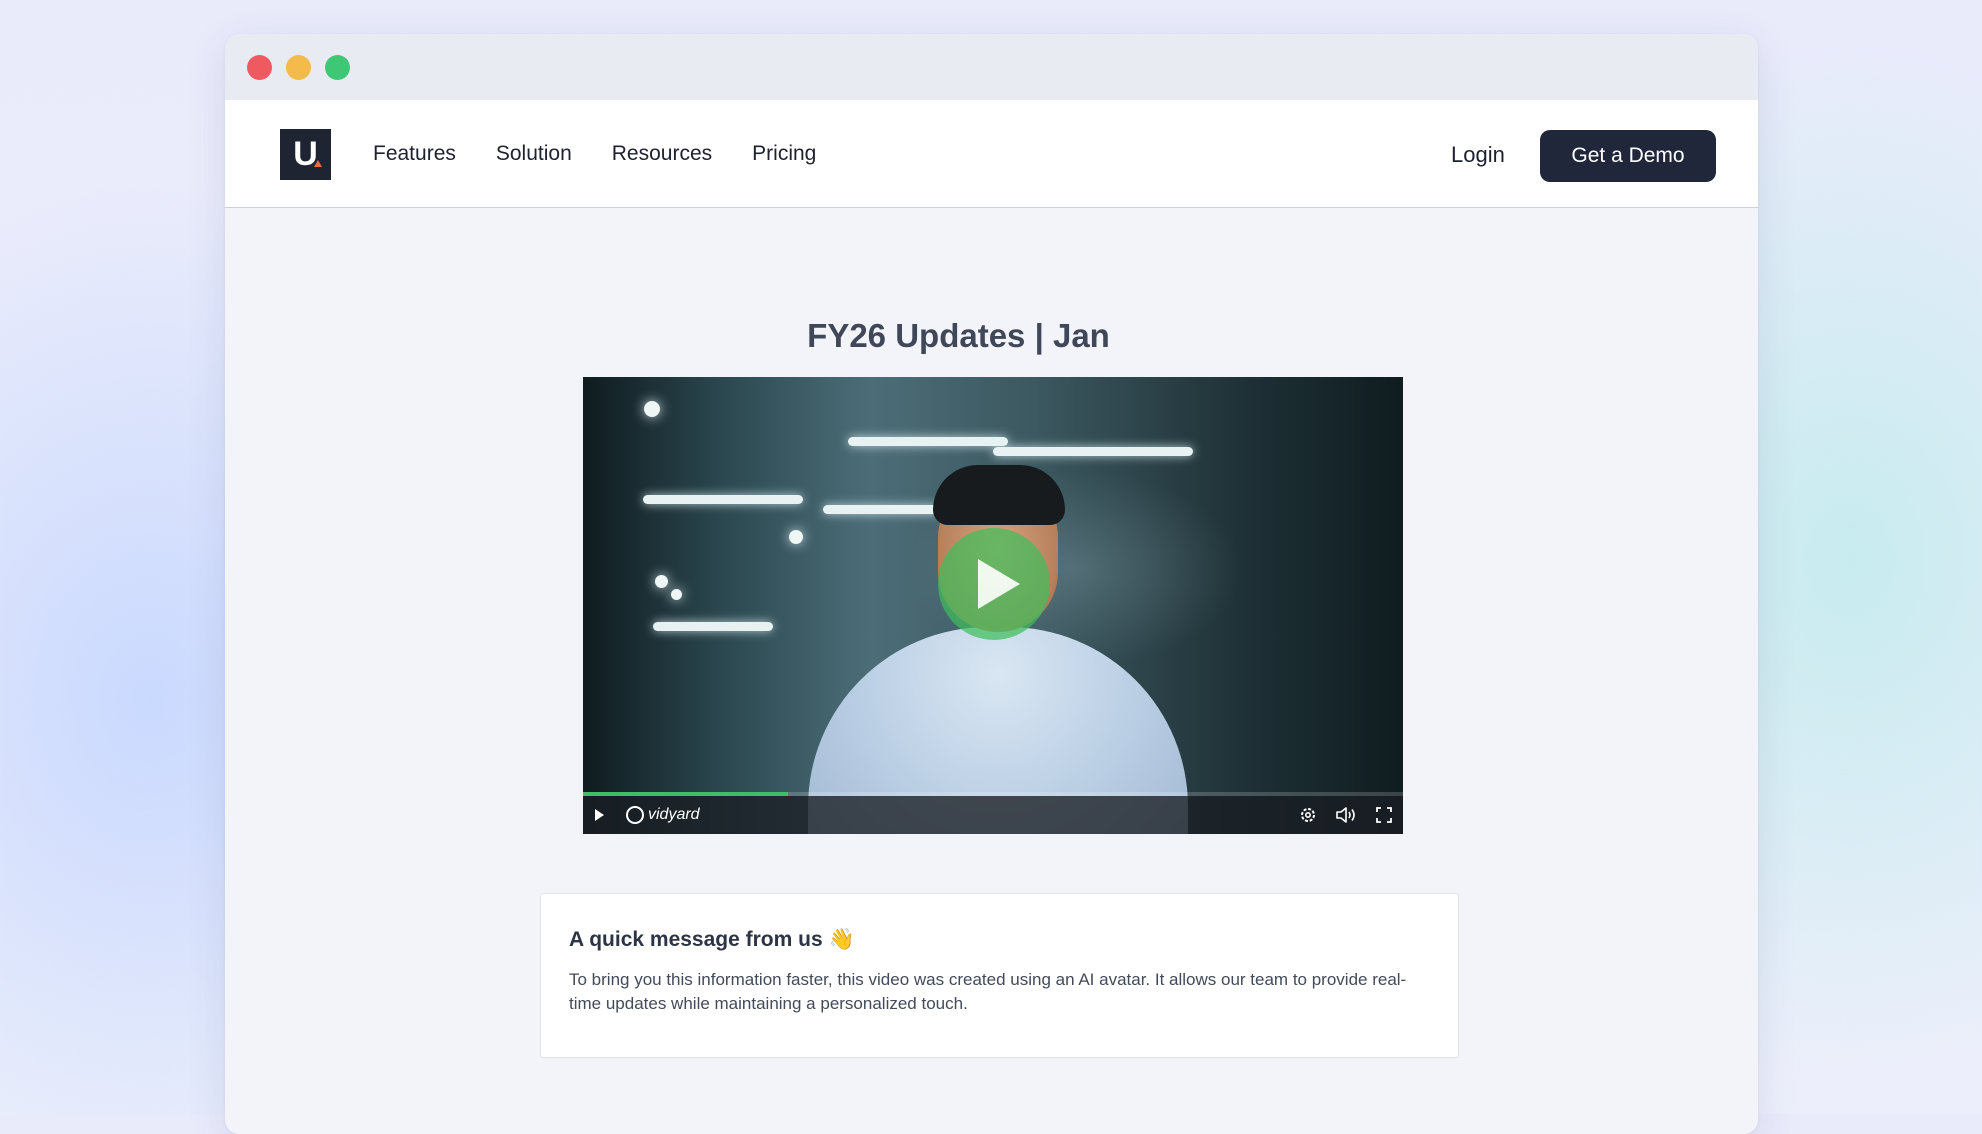 Image resolution: width=1982 pixels, height=1134 pixels. Describe the element at coordinates (298, 67) in the screenshot. I see `minimize-window-button` at that location.